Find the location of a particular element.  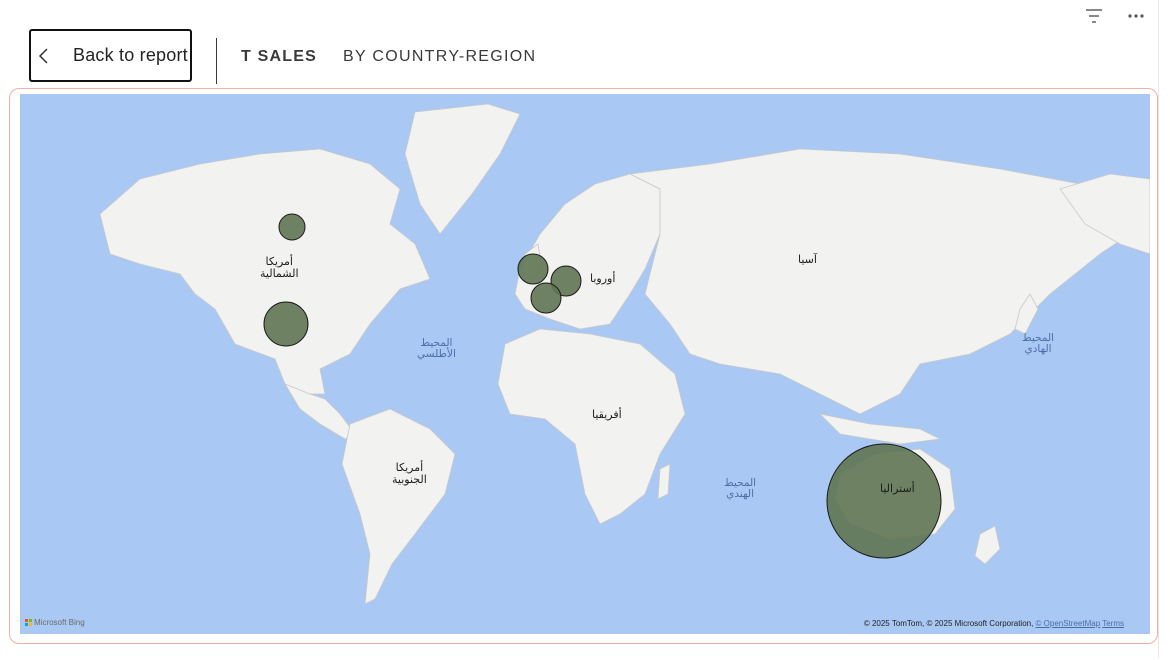

more-options-icon is located at coordinates (1136, 16).